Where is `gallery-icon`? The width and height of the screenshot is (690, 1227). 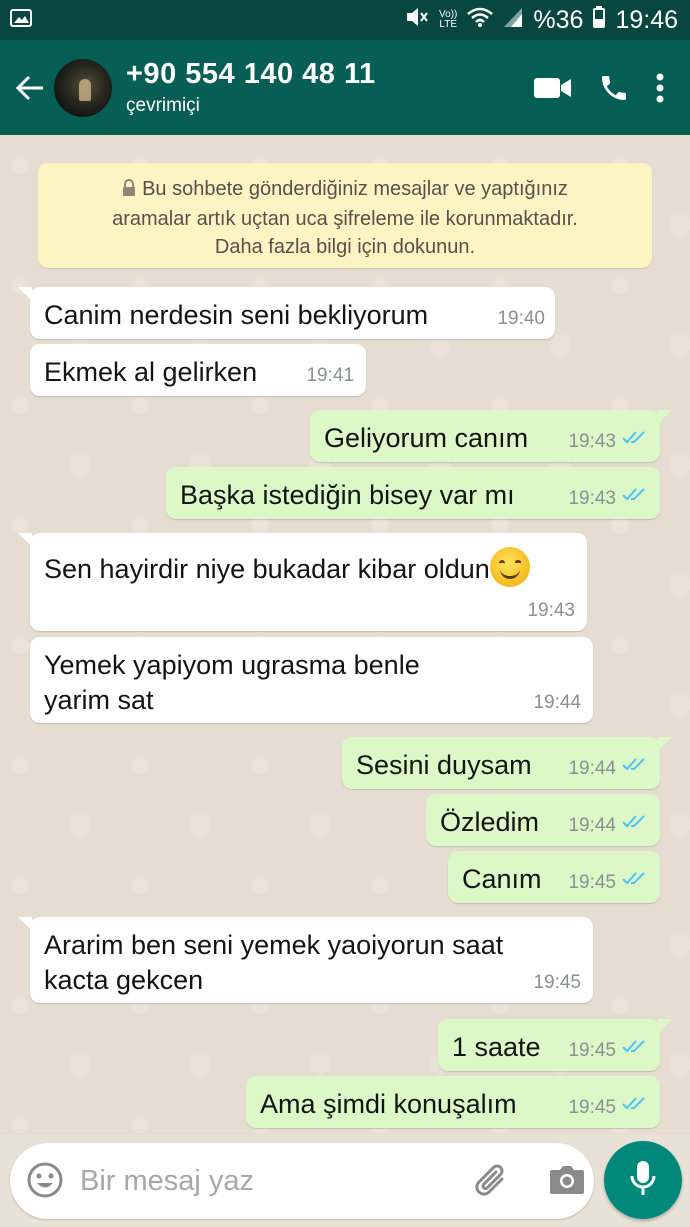
gallery-icon is located at coordinates (21, 20).